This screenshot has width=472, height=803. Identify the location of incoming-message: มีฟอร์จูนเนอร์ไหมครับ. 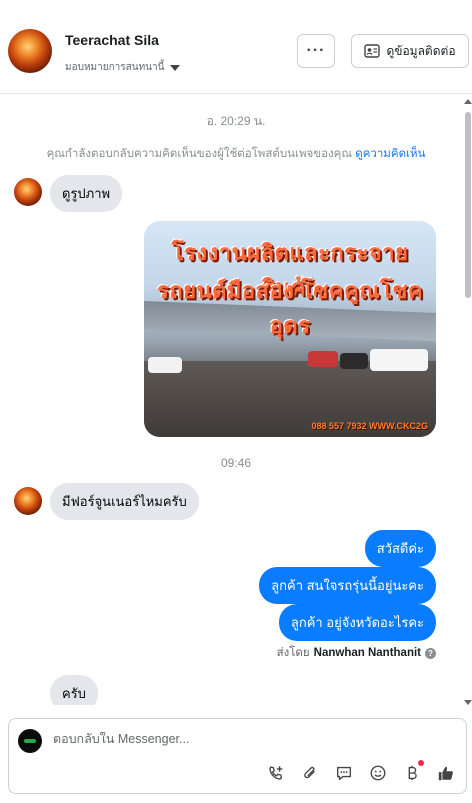
(124, 501).